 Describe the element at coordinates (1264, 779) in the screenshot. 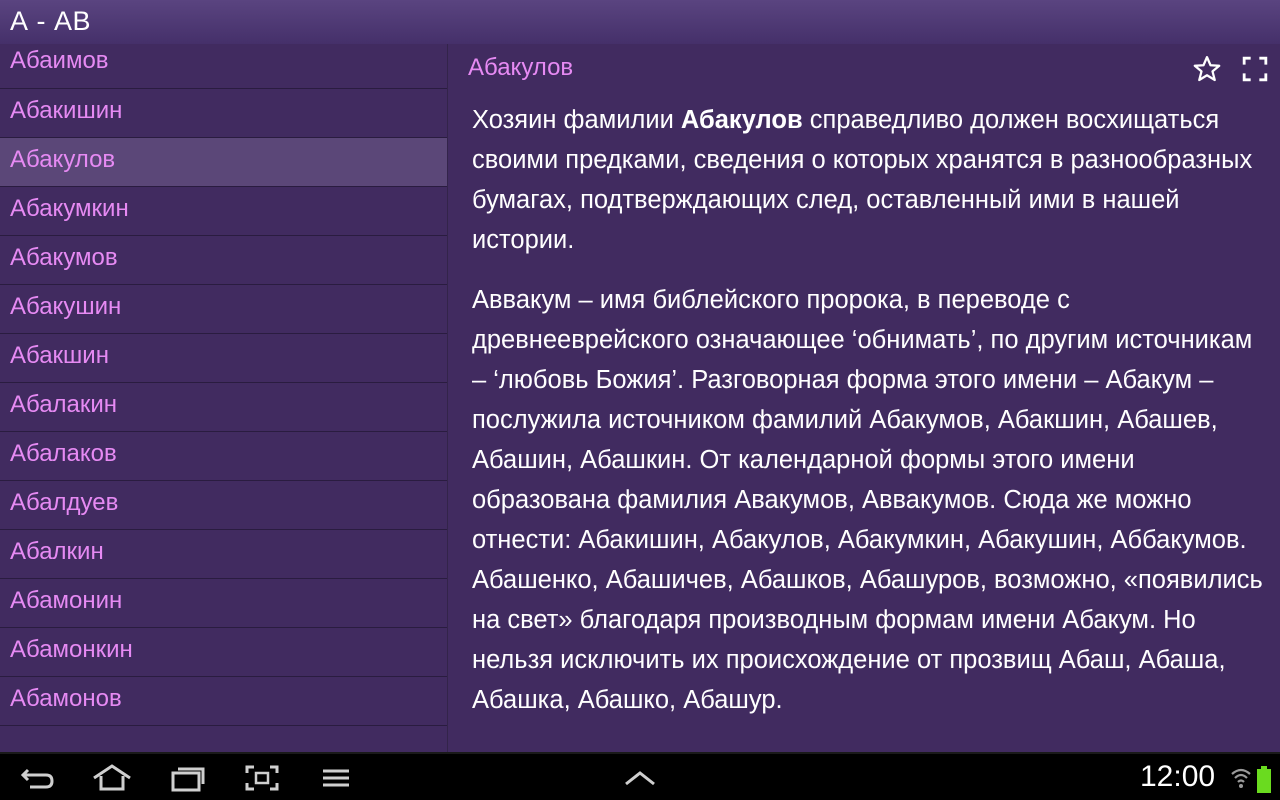

I see `battery-icon` at that location.